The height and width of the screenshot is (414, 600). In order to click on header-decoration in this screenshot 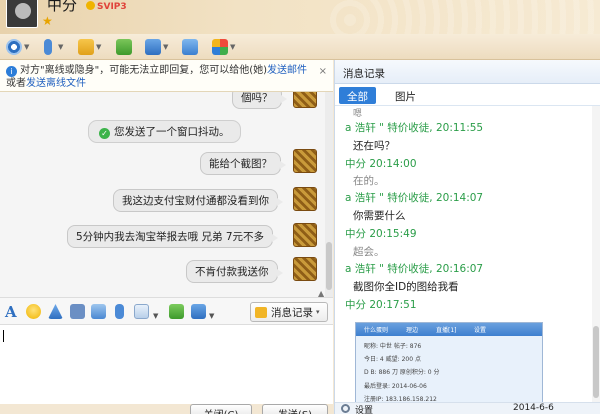, I will do `click(465, 17)`.